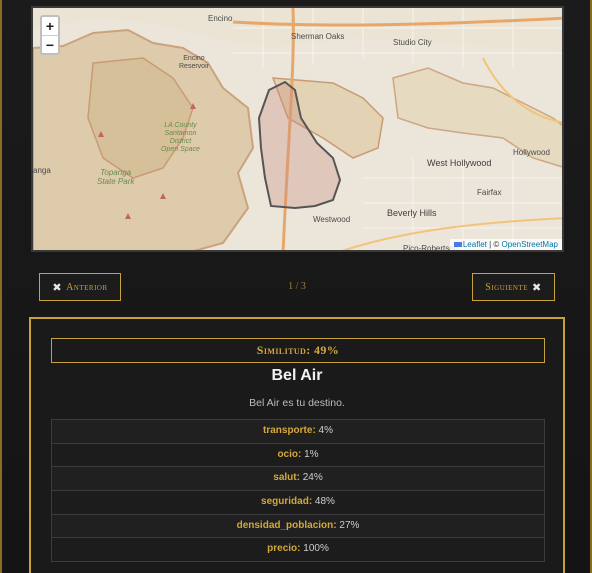  I want to click on map-label-west-hollywood: West Hollywood, so click(459, 163).